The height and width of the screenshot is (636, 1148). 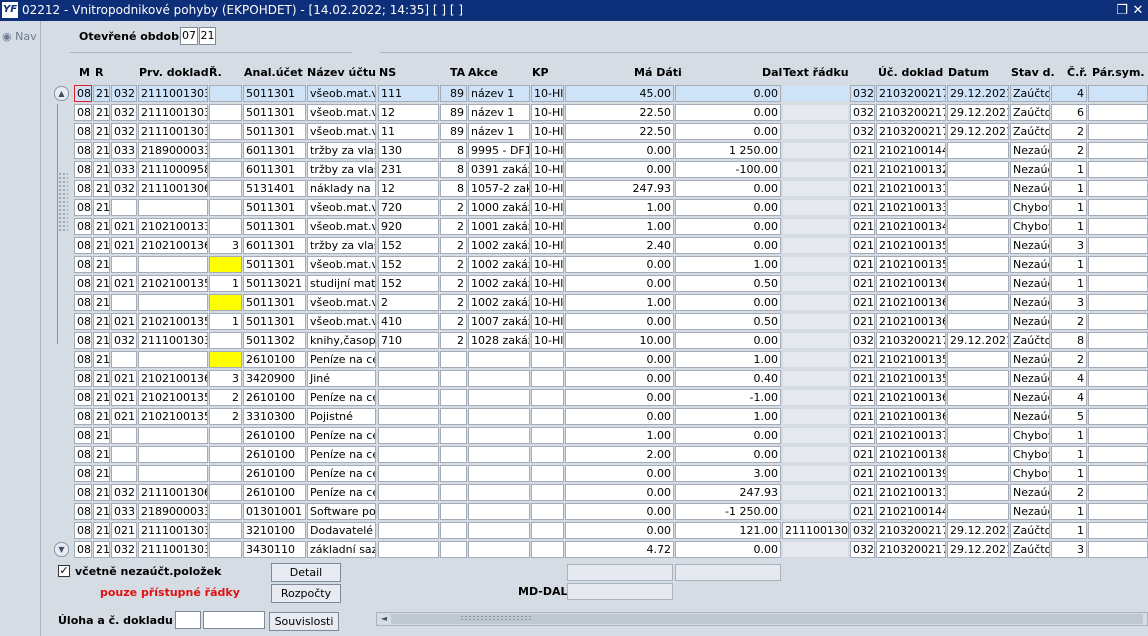 I want to click on cell-uc-doklad-series: 032, so click(x=862, y=131).